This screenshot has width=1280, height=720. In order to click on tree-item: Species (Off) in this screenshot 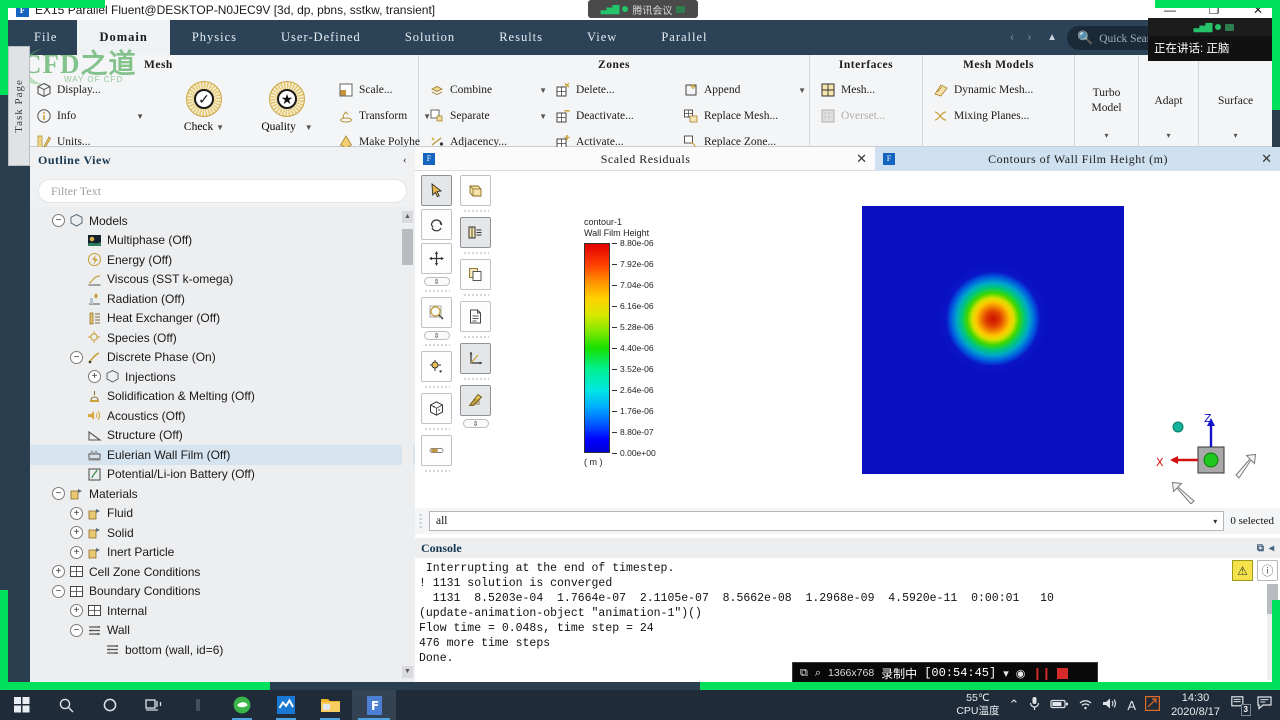, I will do `click(222, 338)`.